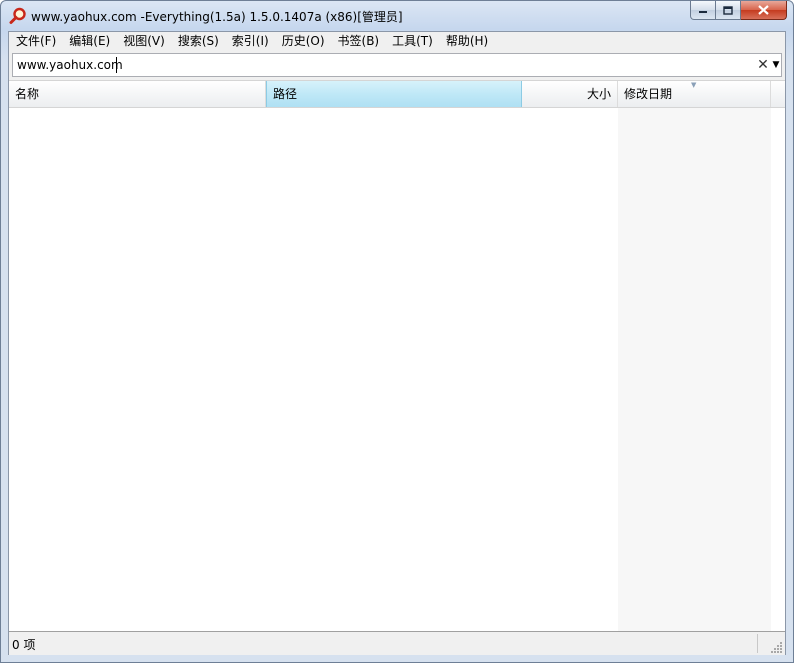  I want to click on menu-edit: 编辑(E), so click(89, 41).